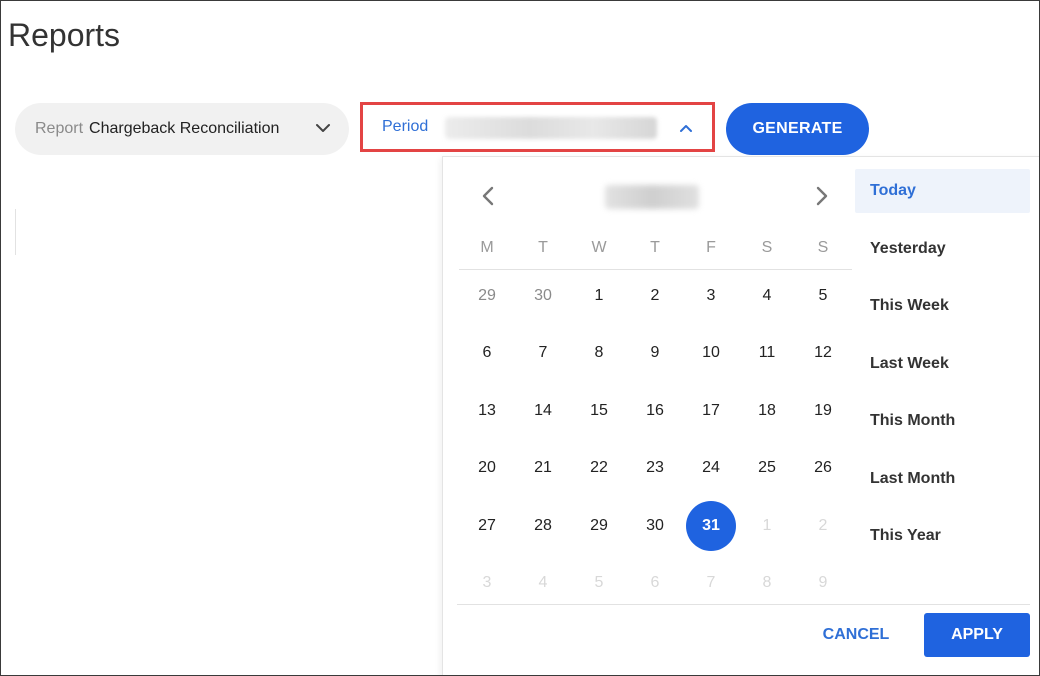 Image resolution: width=1040 pixels, height=676 pixels. Describe the element at coordinates (543, 468) in the screenshot. I see `calendar-day: 21` at that location.